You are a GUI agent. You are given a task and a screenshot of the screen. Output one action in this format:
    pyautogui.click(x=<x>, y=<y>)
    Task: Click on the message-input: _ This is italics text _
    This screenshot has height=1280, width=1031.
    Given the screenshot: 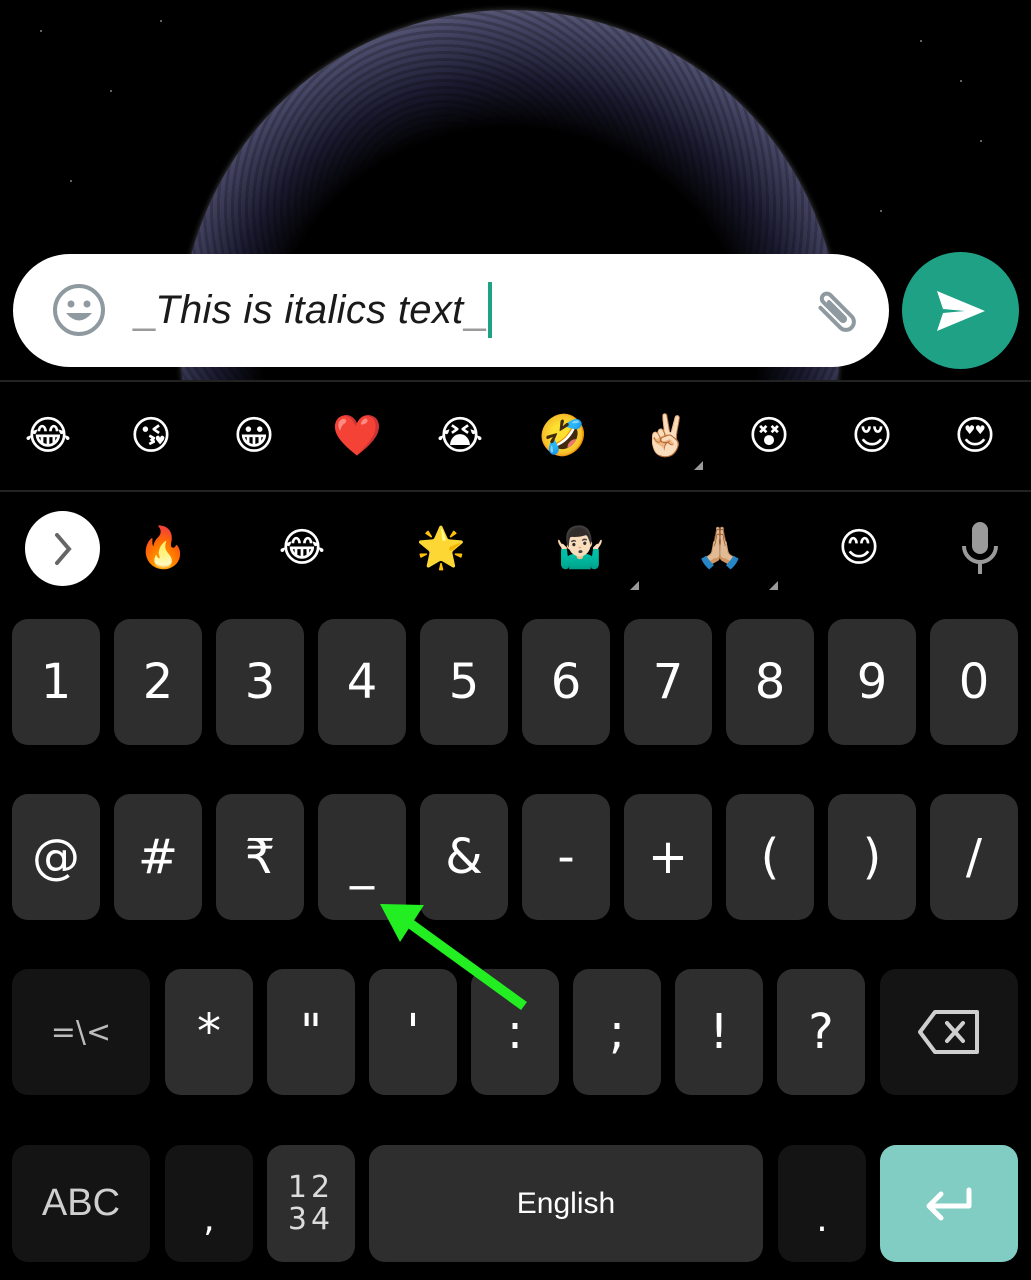 What is the action you would take?
    pyautogui.click(x=451, y=310)
    